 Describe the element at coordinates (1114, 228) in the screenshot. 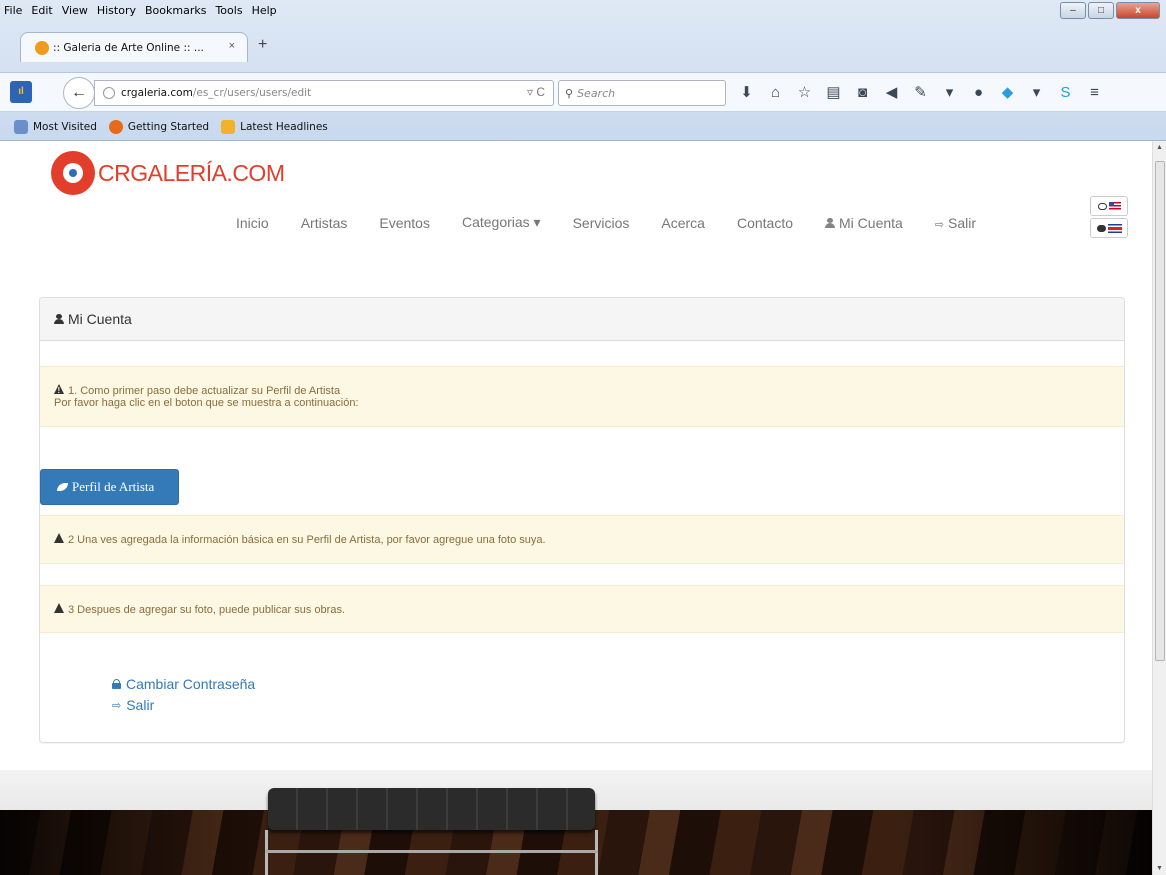

I see `costa-rica-flag-icon` at that location.